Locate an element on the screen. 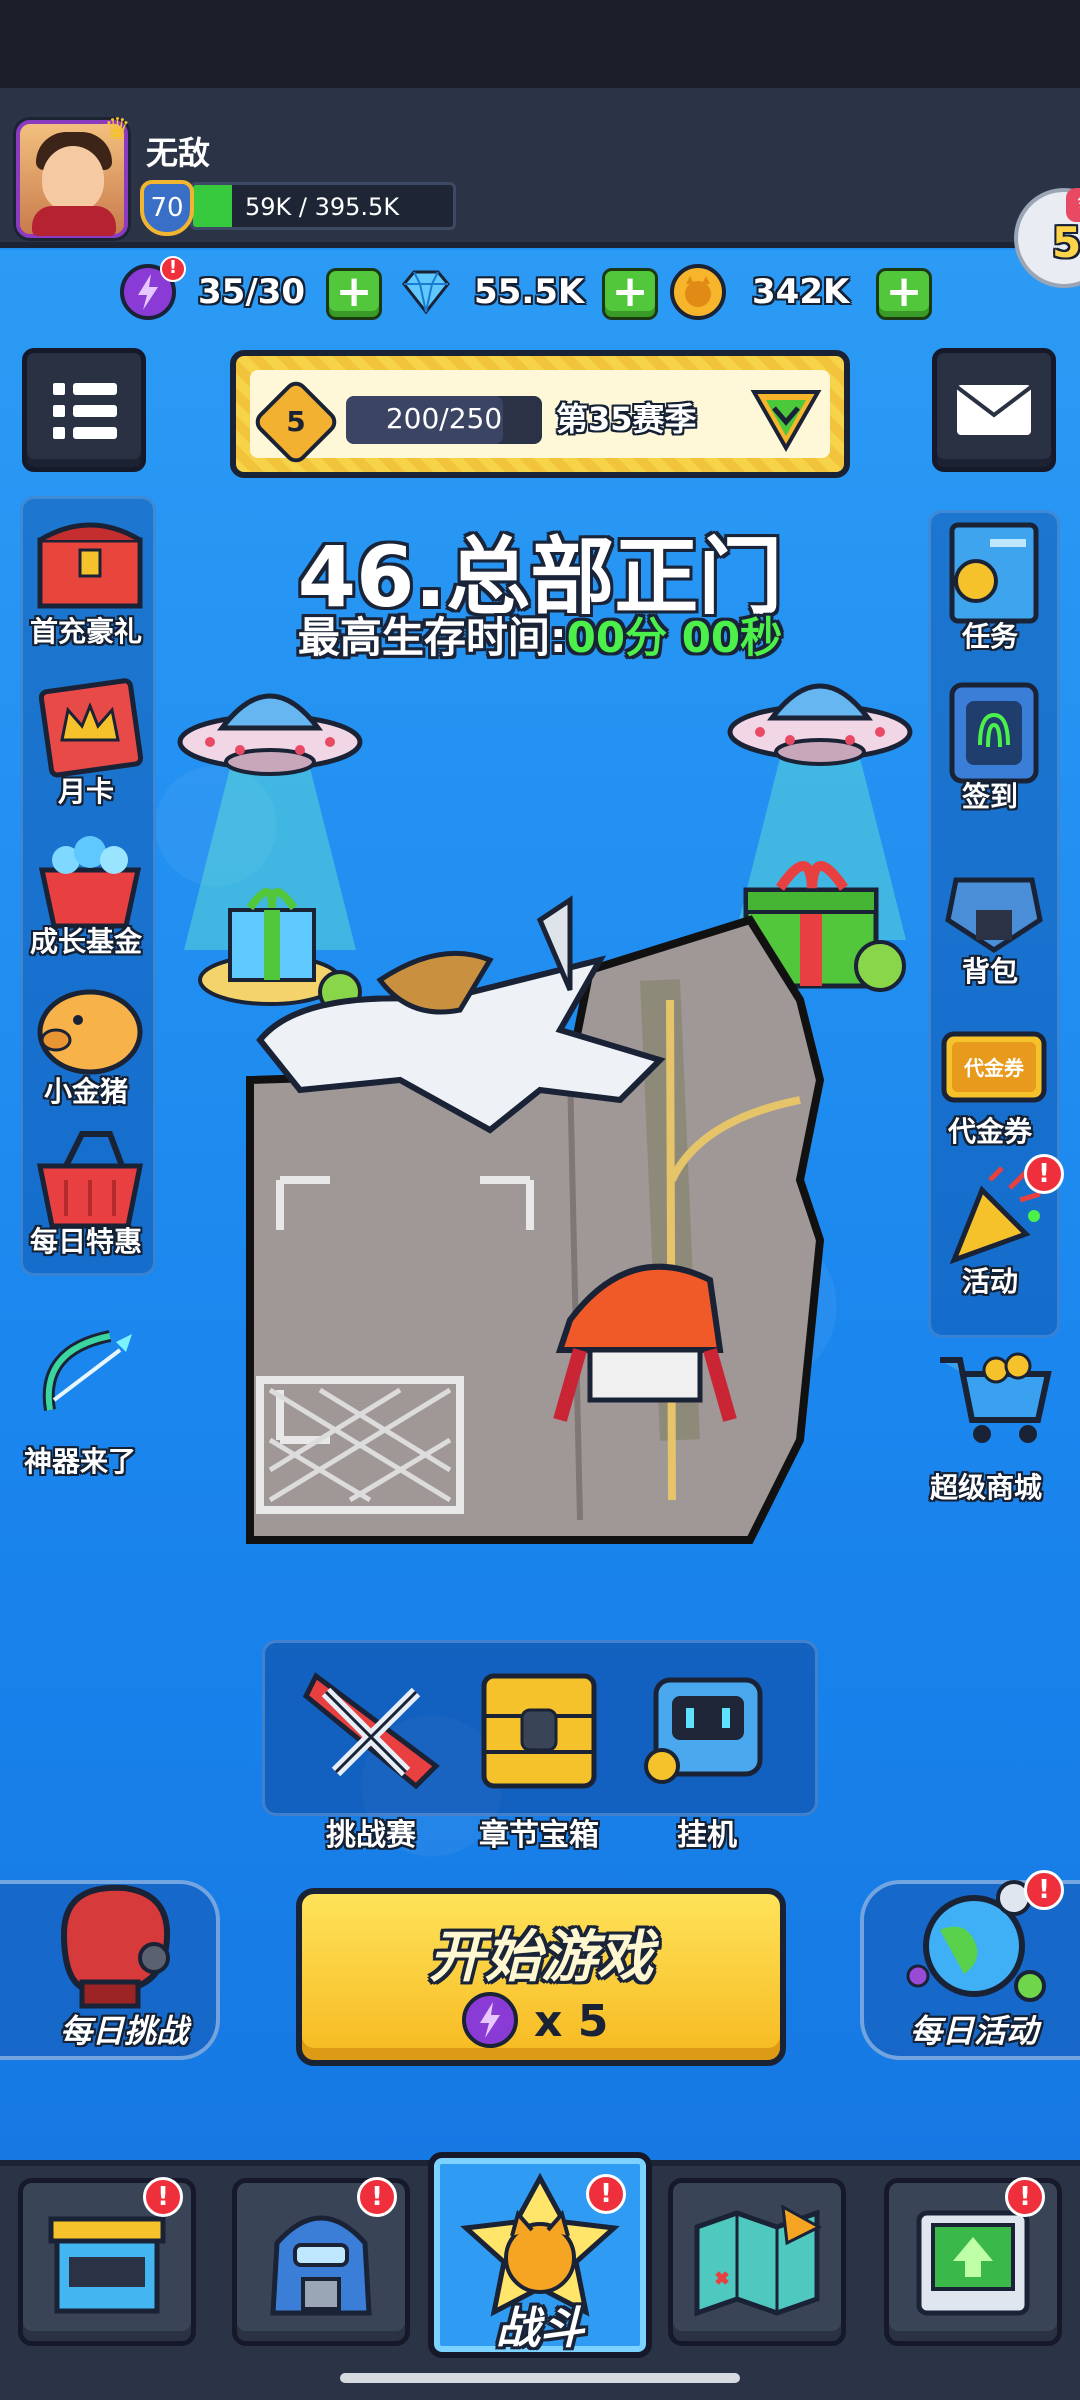  nav-battle-button: ! 战斗 is located at coordinates (540, 2255).